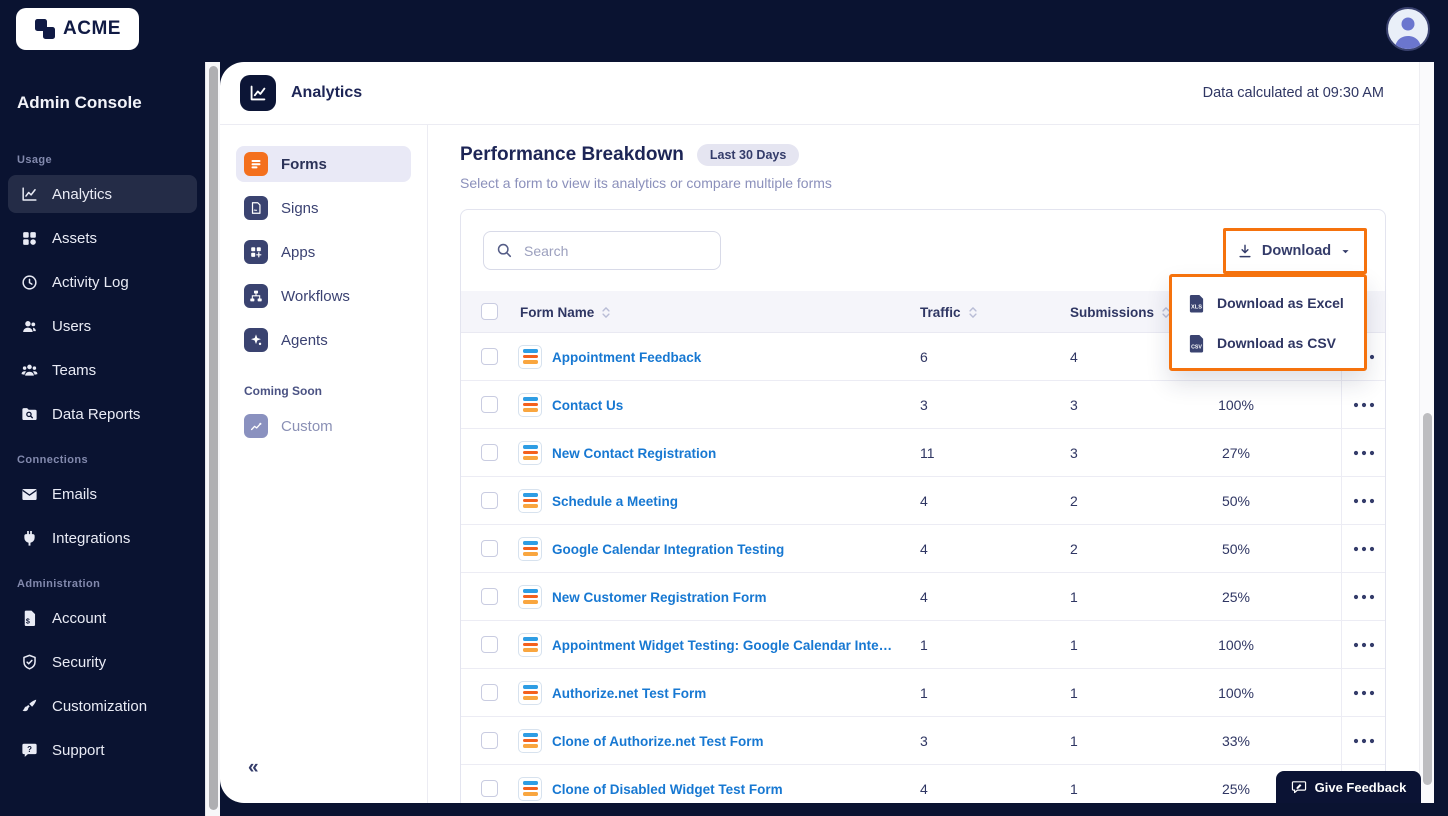 The image size is (1448, 816). Describe the element at coordinates (102, 662) in the screenshot. I see `sidebar-item-security: Security` at that location.